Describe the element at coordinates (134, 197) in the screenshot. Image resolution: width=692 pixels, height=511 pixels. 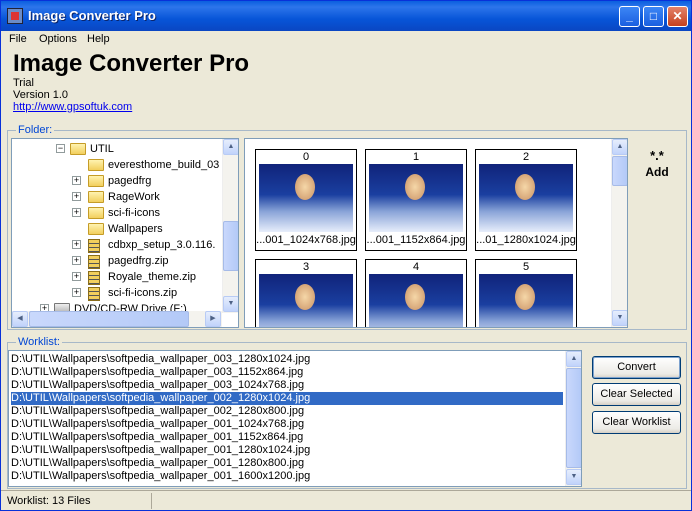
I see `tree-item-label: RageWork` at that location.